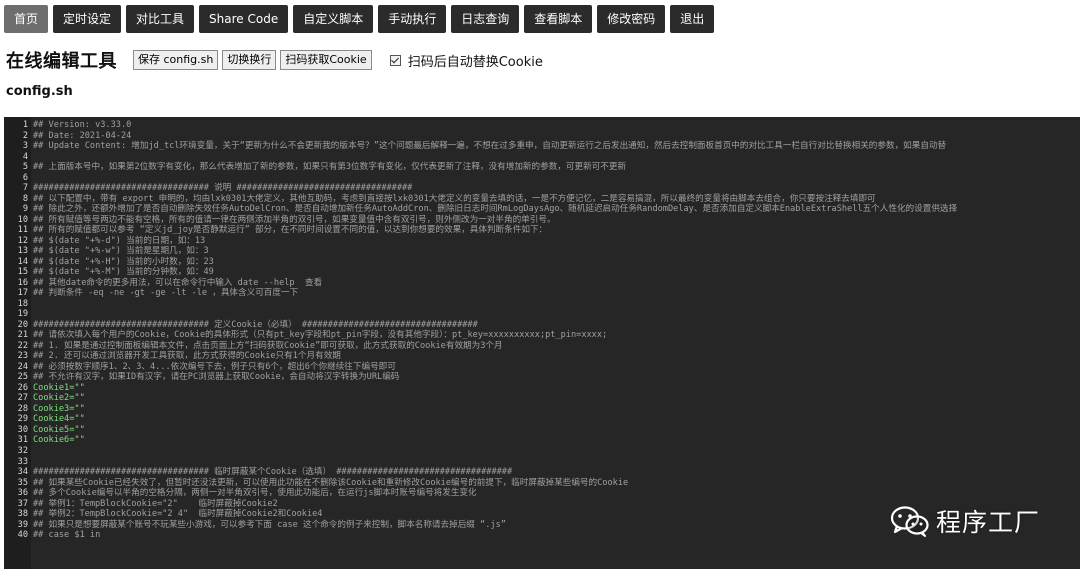  I want to click on code-text: Cookie1="", so click(58, 388).